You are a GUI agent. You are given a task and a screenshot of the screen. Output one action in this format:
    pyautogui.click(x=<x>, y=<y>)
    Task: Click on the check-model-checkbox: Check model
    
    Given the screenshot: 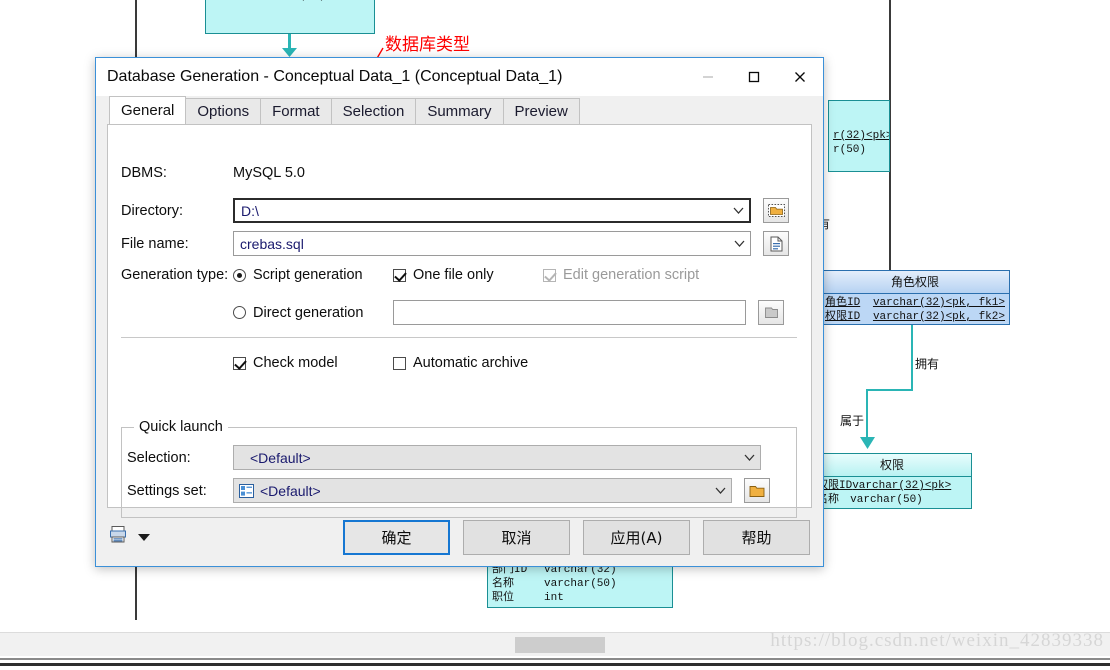 What is the action you would take?
    pyautogui.click(x=313, y=363)
    